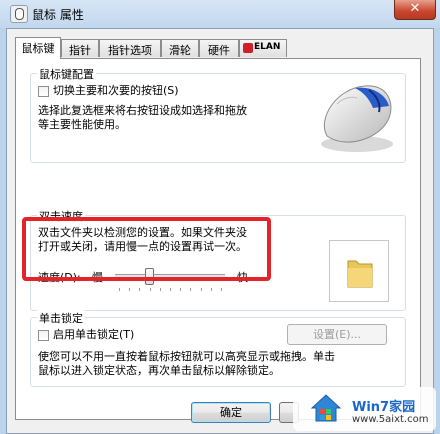  Describe the element at coordinates (142, 110) in the screenshot. I see `button-config-description-1: 选择此复选框来将右按钮设成如选择和拖放` at that location.